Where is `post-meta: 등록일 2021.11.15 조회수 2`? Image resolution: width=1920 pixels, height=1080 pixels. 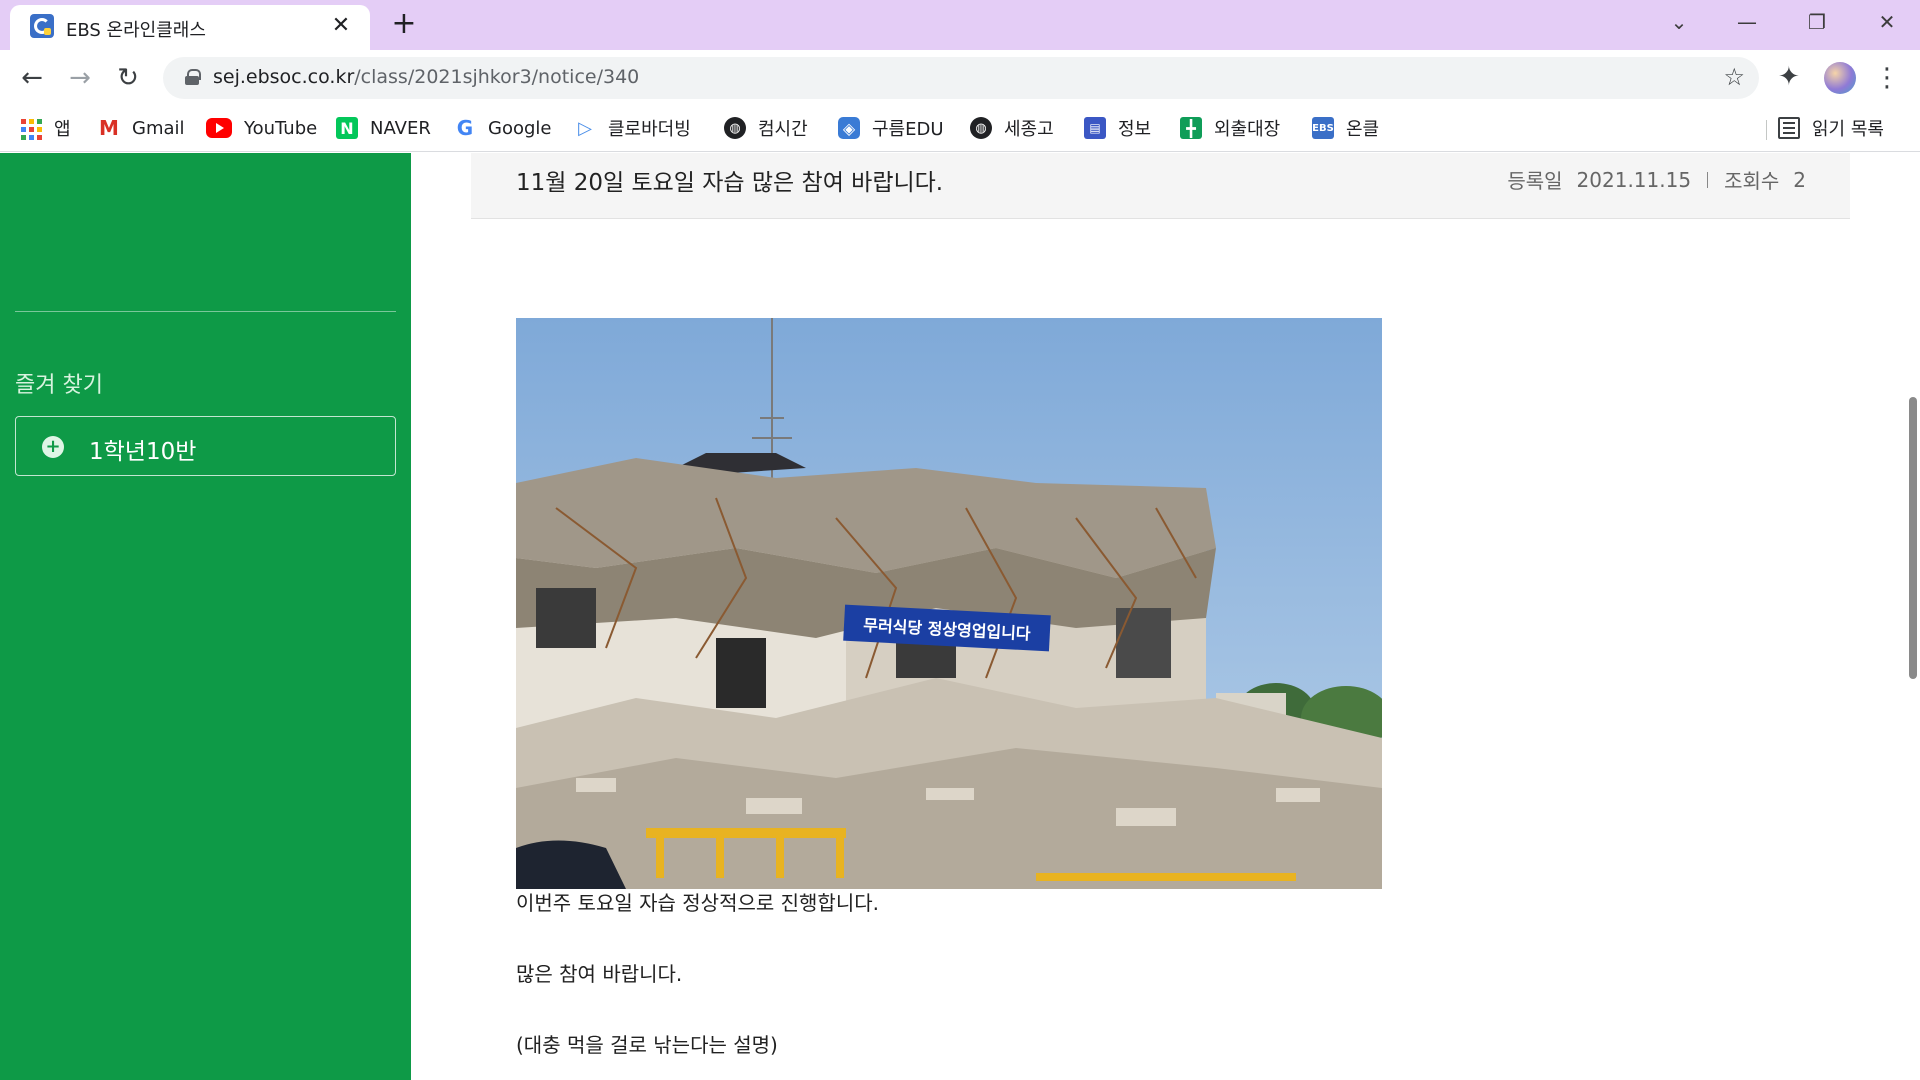 post-meta: 등록일 2021.11.15 조회수 2 is located at coordinates (1656, 179).